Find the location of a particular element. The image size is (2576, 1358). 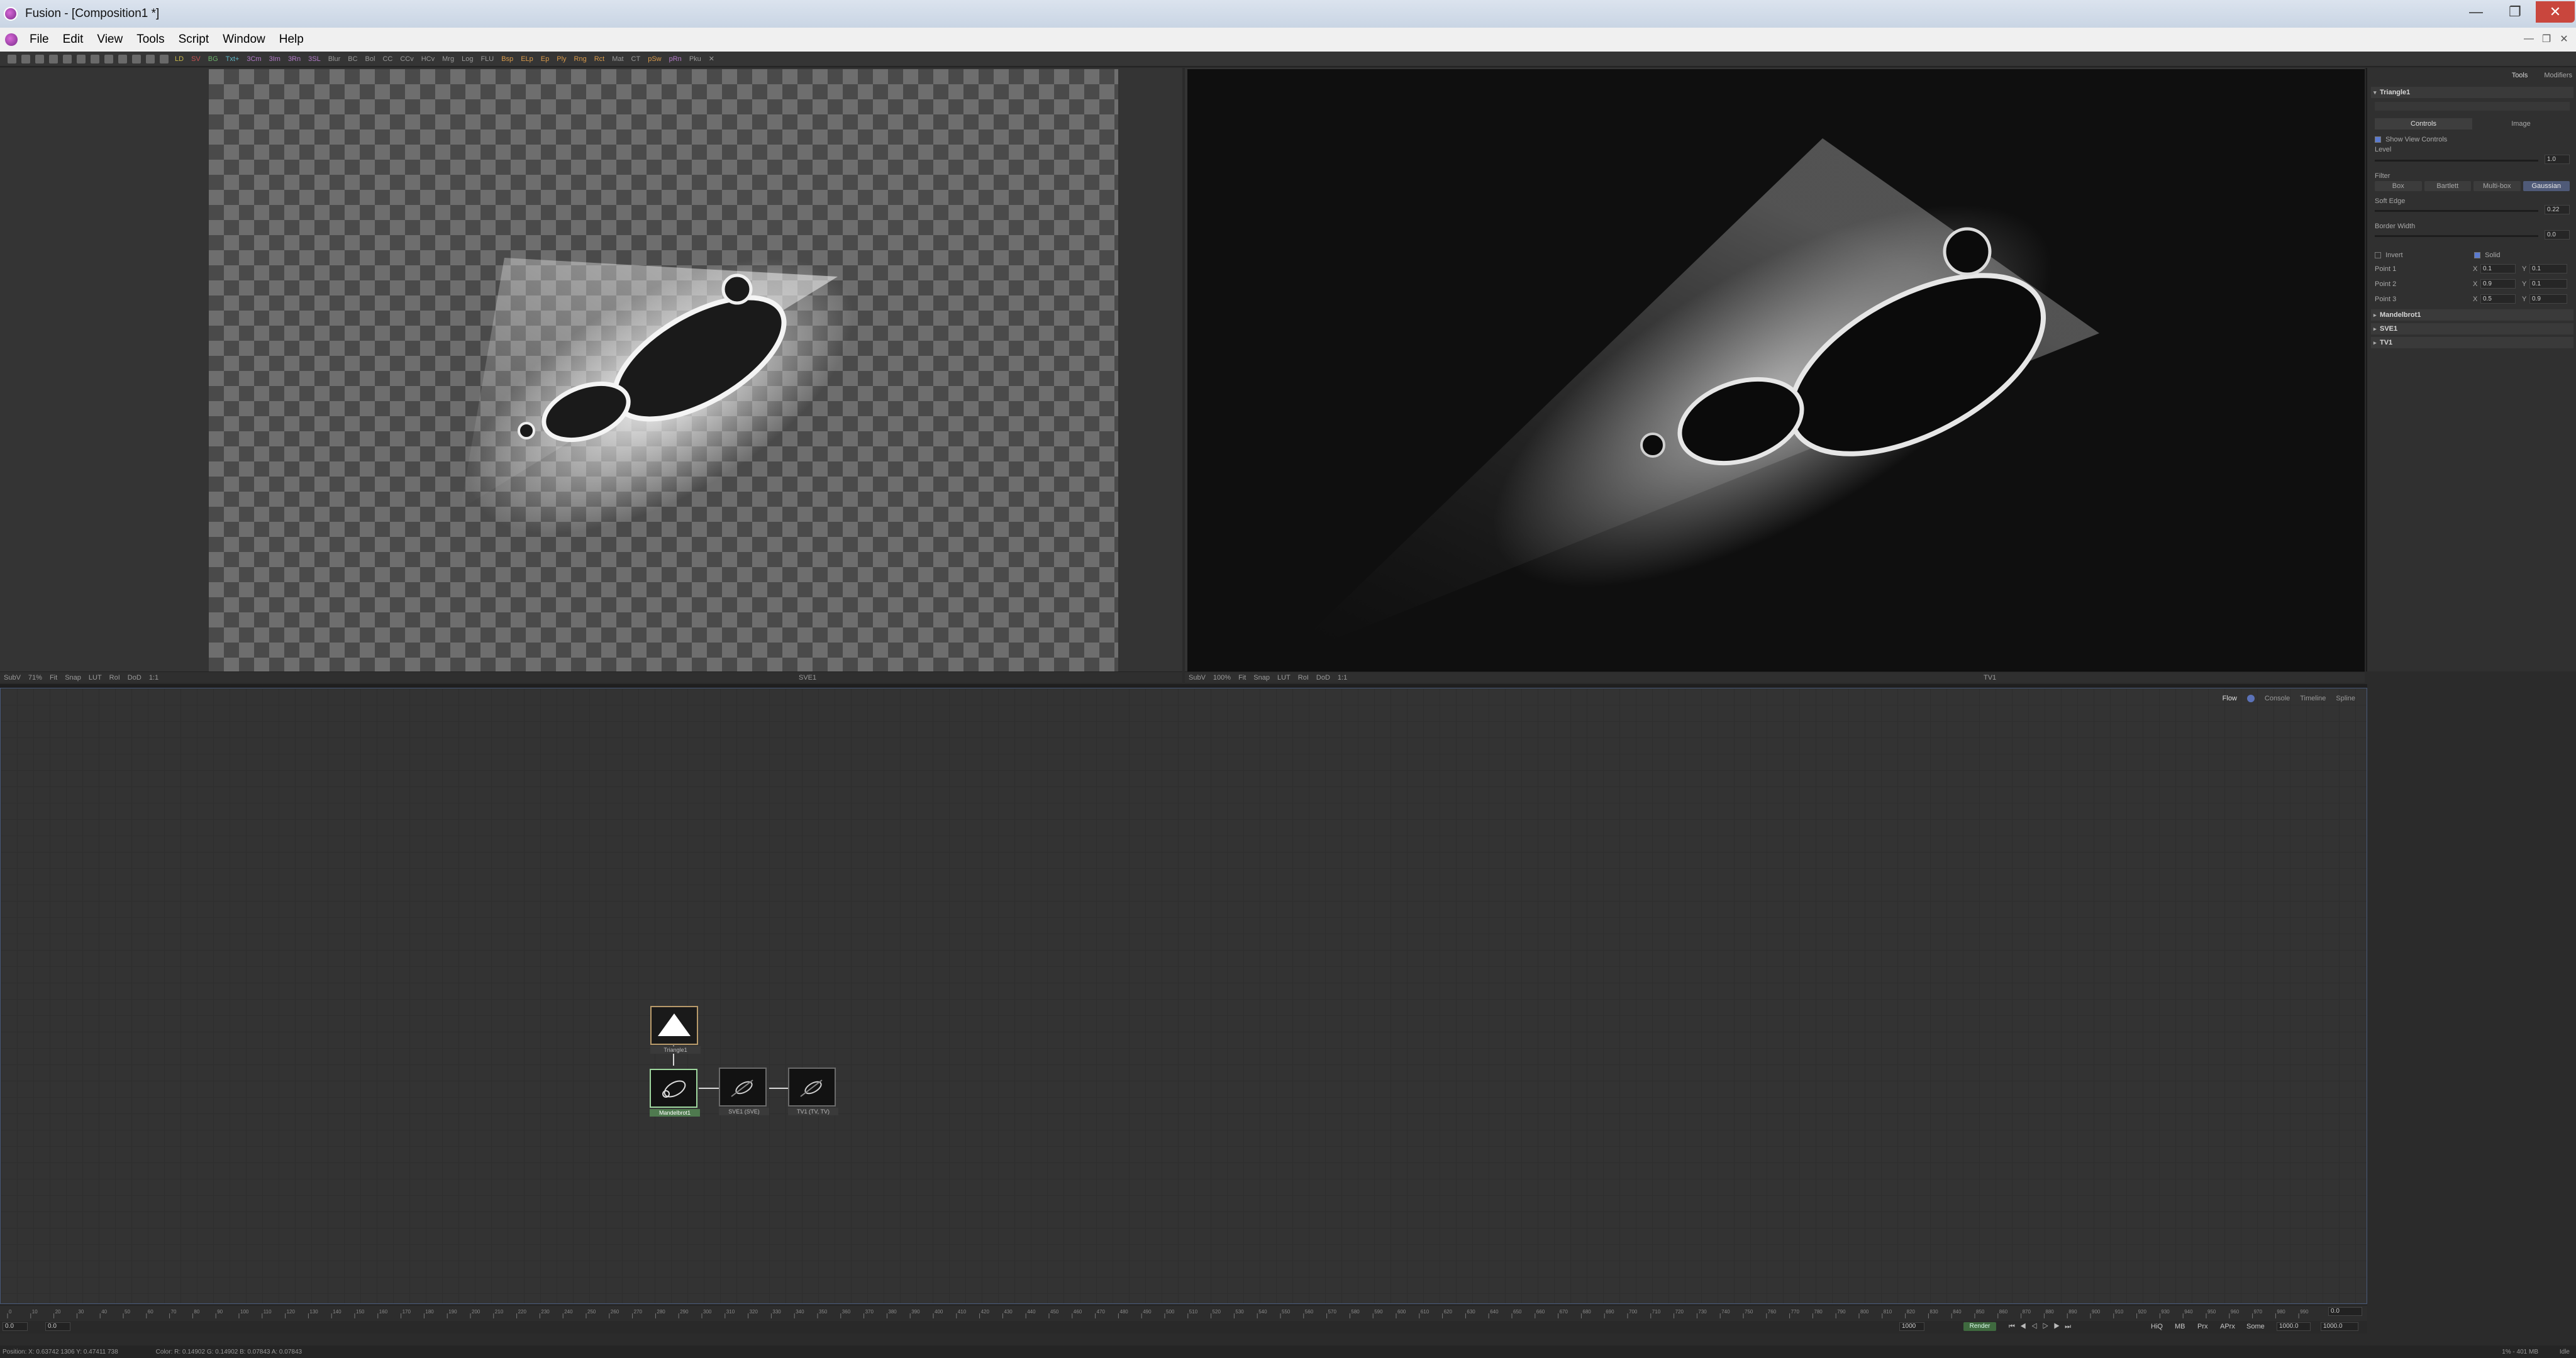

save-icon is located at coordinates (39, 58).